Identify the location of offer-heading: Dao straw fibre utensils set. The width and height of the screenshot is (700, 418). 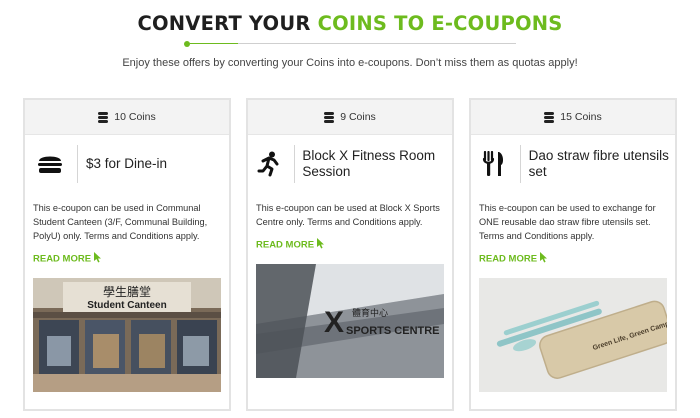
(573, 164).